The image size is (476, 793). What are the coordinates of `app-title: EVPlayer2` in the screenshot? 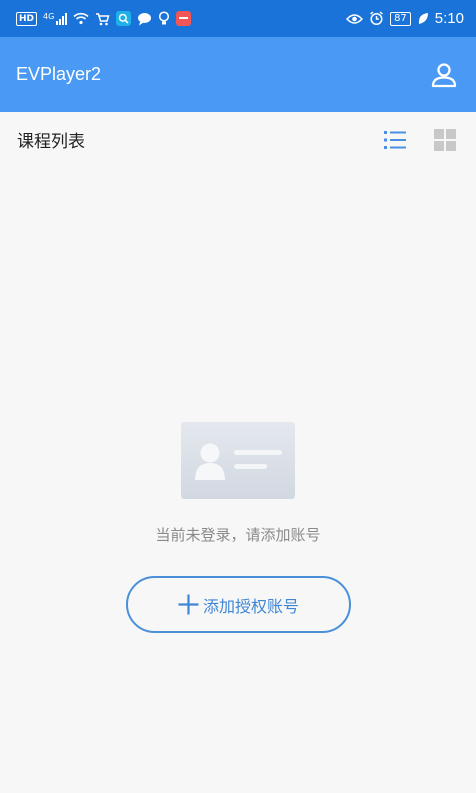 It's located at (59, 74).